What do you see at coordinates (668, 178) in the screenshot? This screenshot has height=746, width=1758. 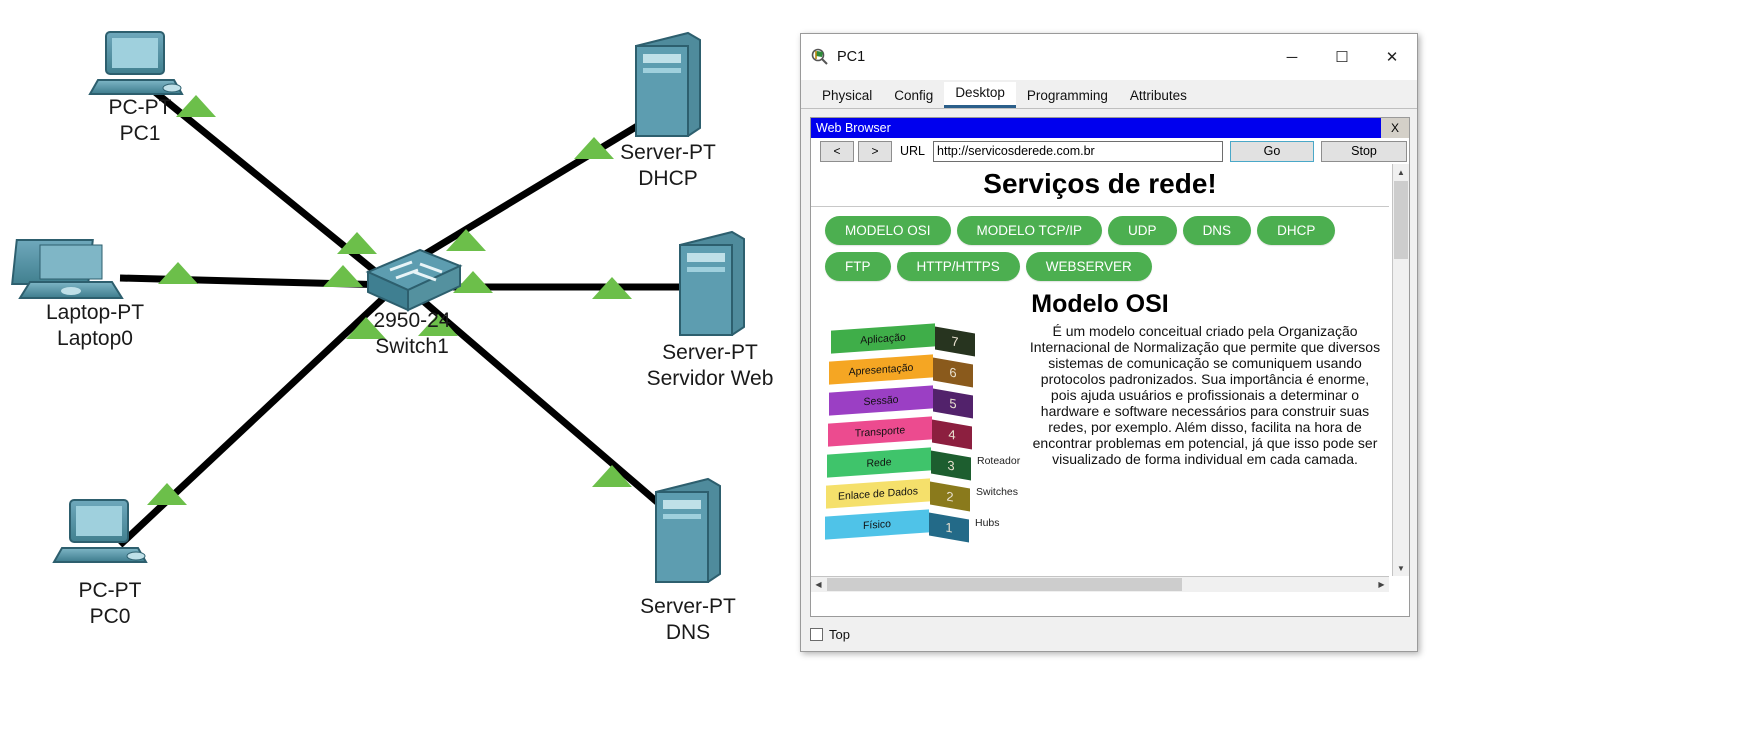 I see `label-dhcp-name: DHCP` at bounding box center [668, 178].